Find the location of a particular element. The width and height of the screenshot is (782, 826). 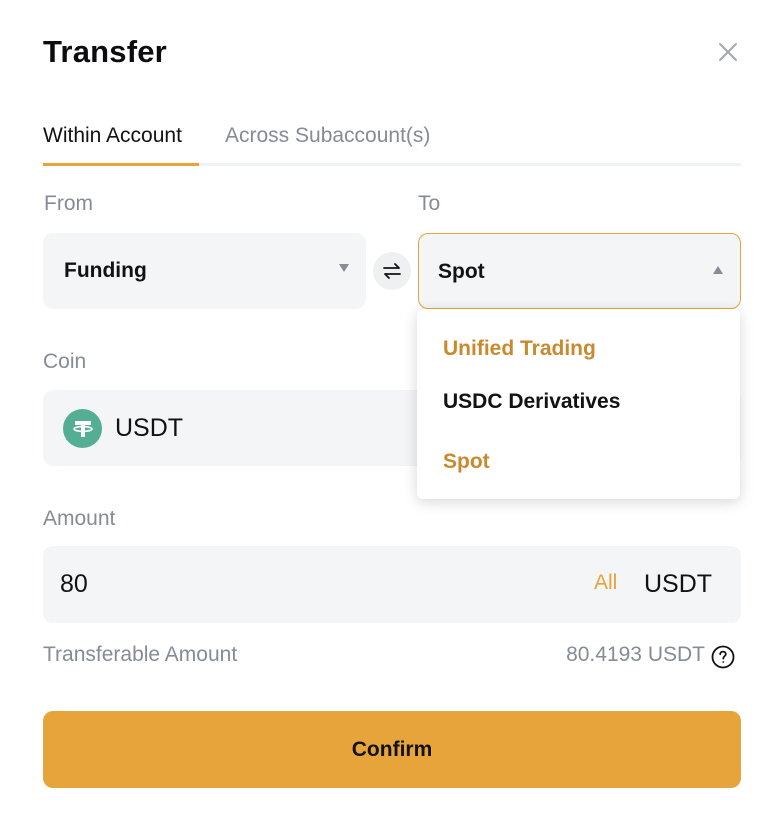

close-icon is located at coordinates (728, 52).